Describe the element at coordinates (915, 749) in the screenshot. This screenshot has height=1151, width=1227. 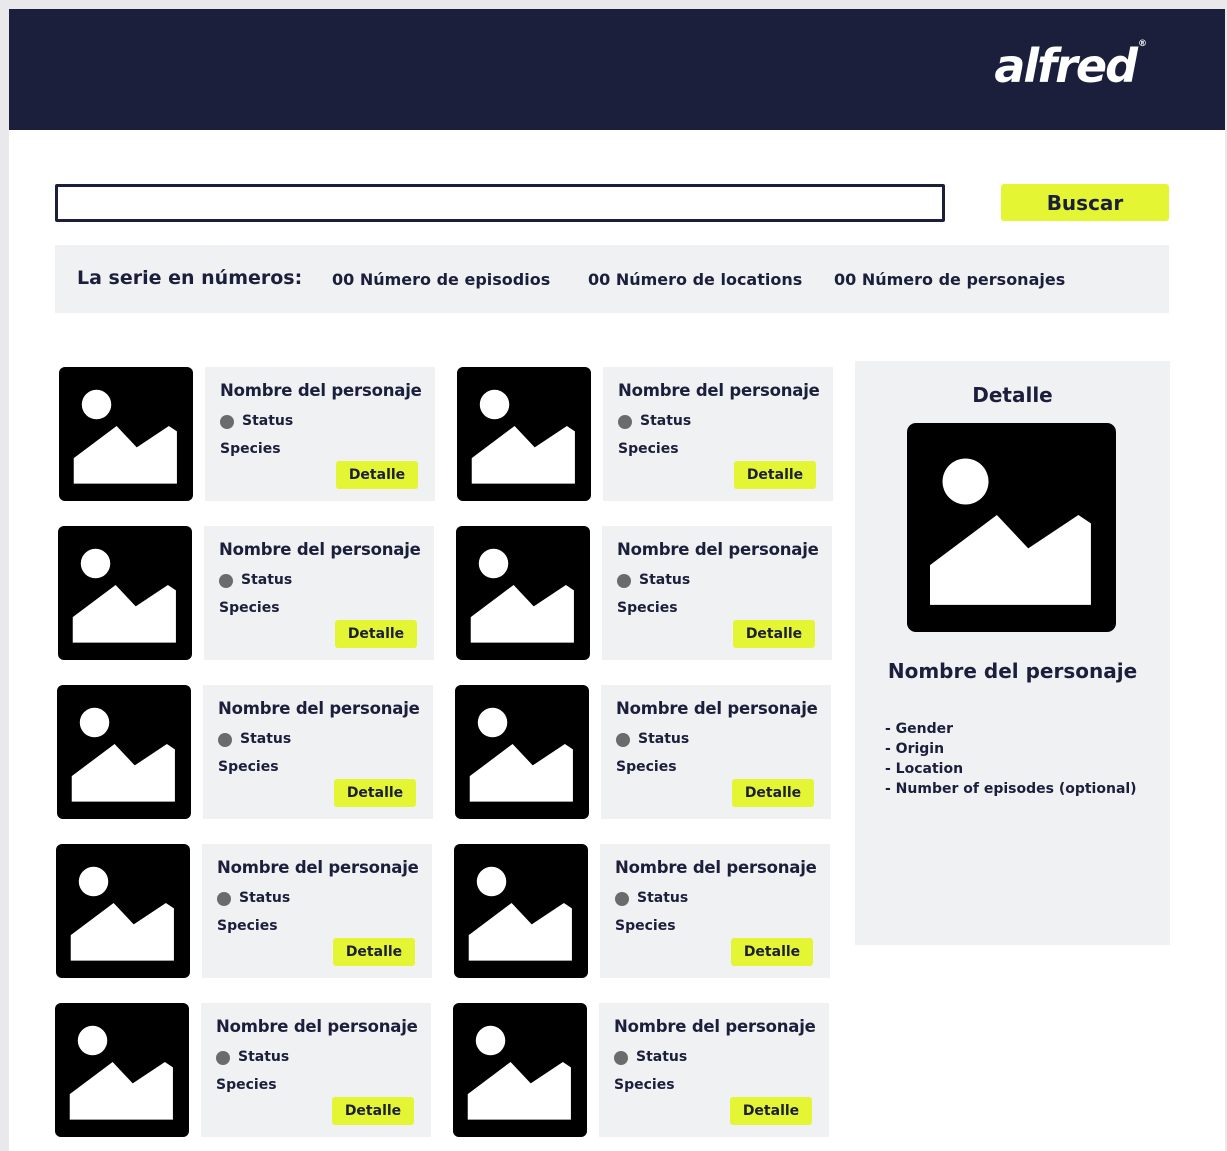
I see `detail-field-origin: - Origin` at that location.